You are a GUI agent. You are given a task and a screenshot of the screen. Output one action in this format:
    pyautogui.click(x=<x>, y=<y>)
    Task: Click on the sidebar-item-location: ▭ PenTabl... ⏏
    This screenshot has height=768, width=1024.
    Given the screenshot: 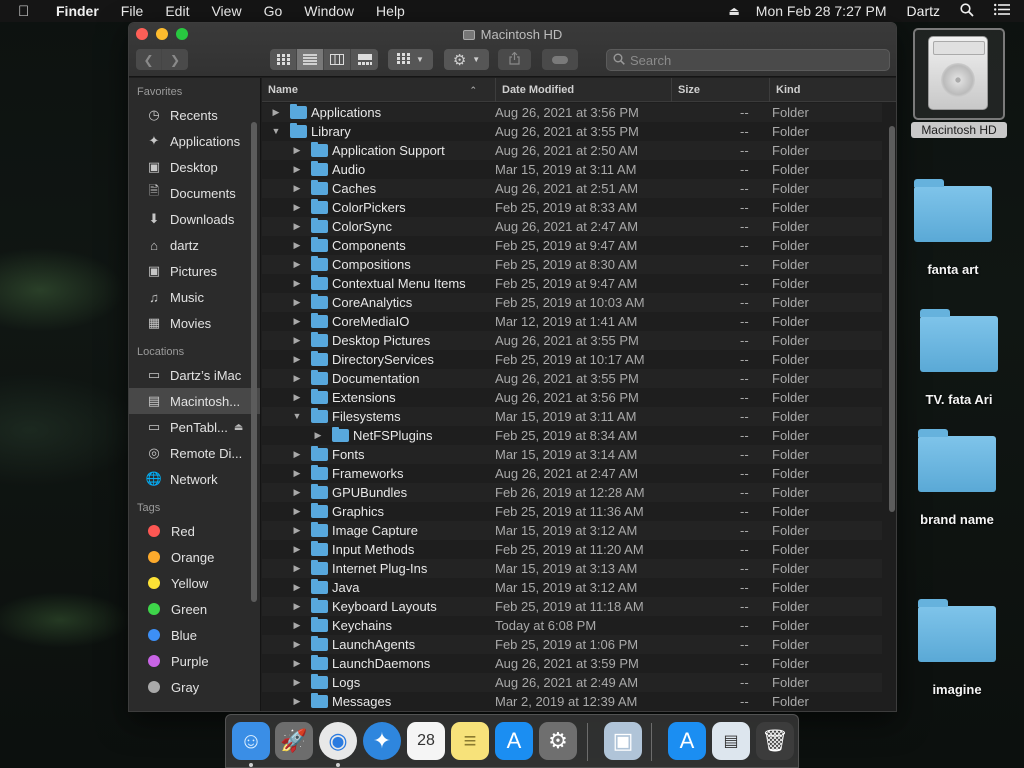 What is the action you would take?
    pyautogui.click(x=194, y=427)
    